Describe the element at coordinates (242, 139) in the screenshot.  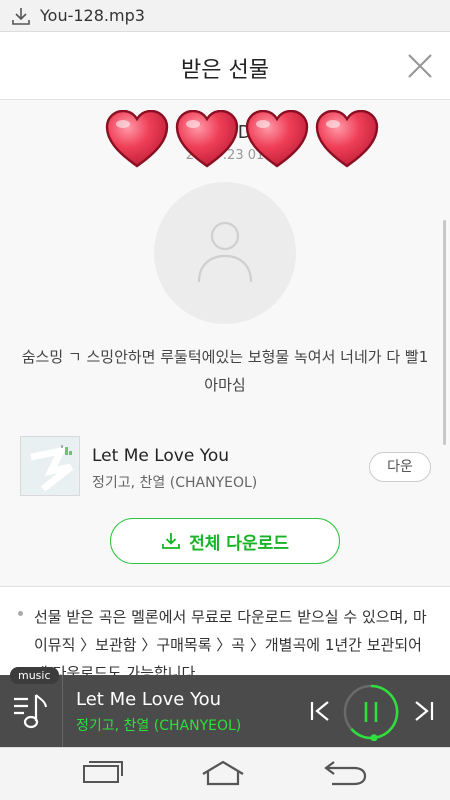
I see `heart-stickers` at that location.